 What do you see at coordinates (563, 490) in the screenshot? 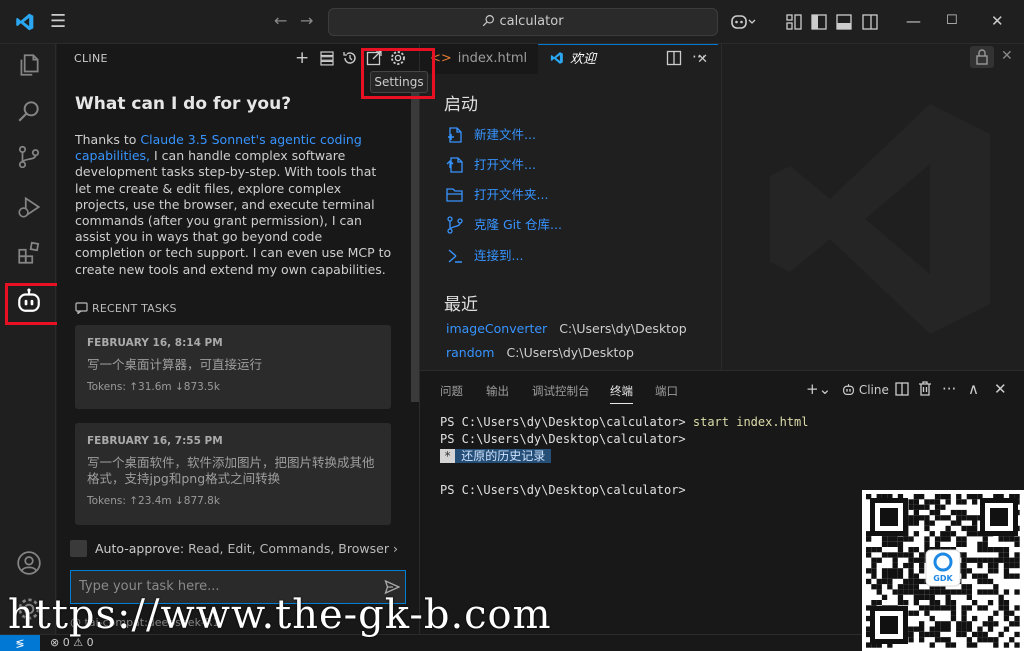
I see `terminal-line: PS C:\Users\dy\Desktop\calculator>` at bounding box center [563, 490].